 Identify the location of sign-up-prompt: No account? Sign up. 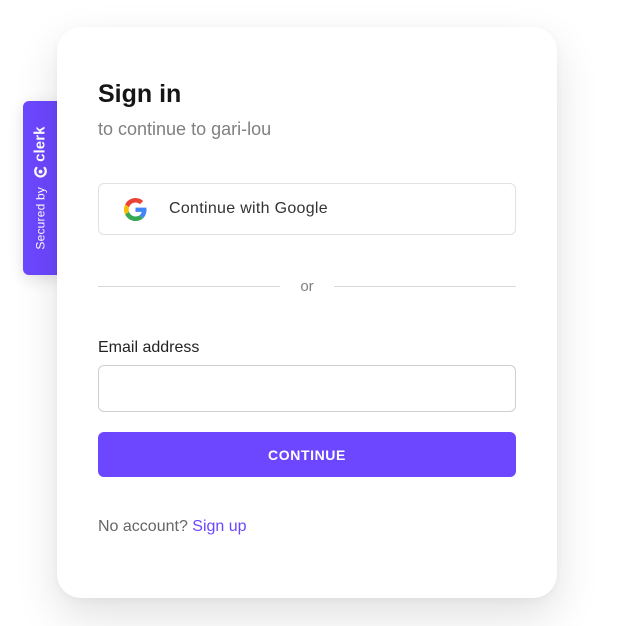
(172, 527).